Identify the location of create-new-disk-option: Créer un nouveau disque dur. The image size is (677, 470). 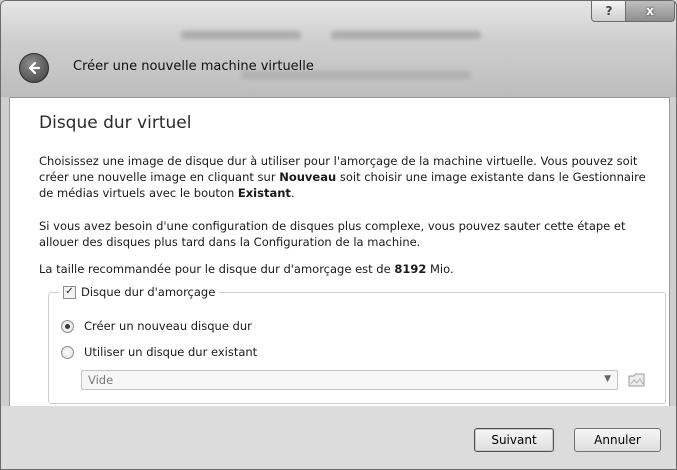
(156, 326).